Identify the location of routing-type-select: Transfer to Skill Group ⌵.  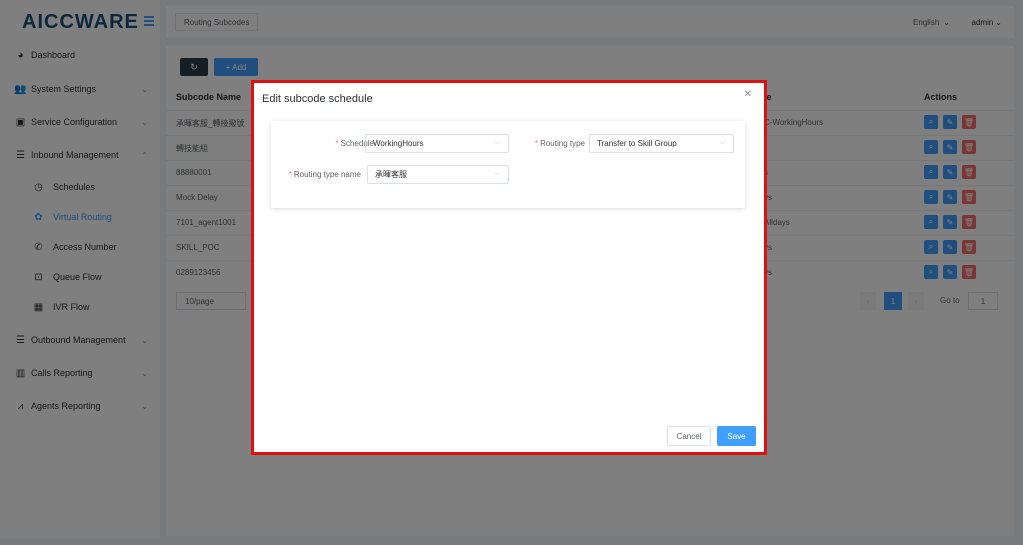
(661, 143).